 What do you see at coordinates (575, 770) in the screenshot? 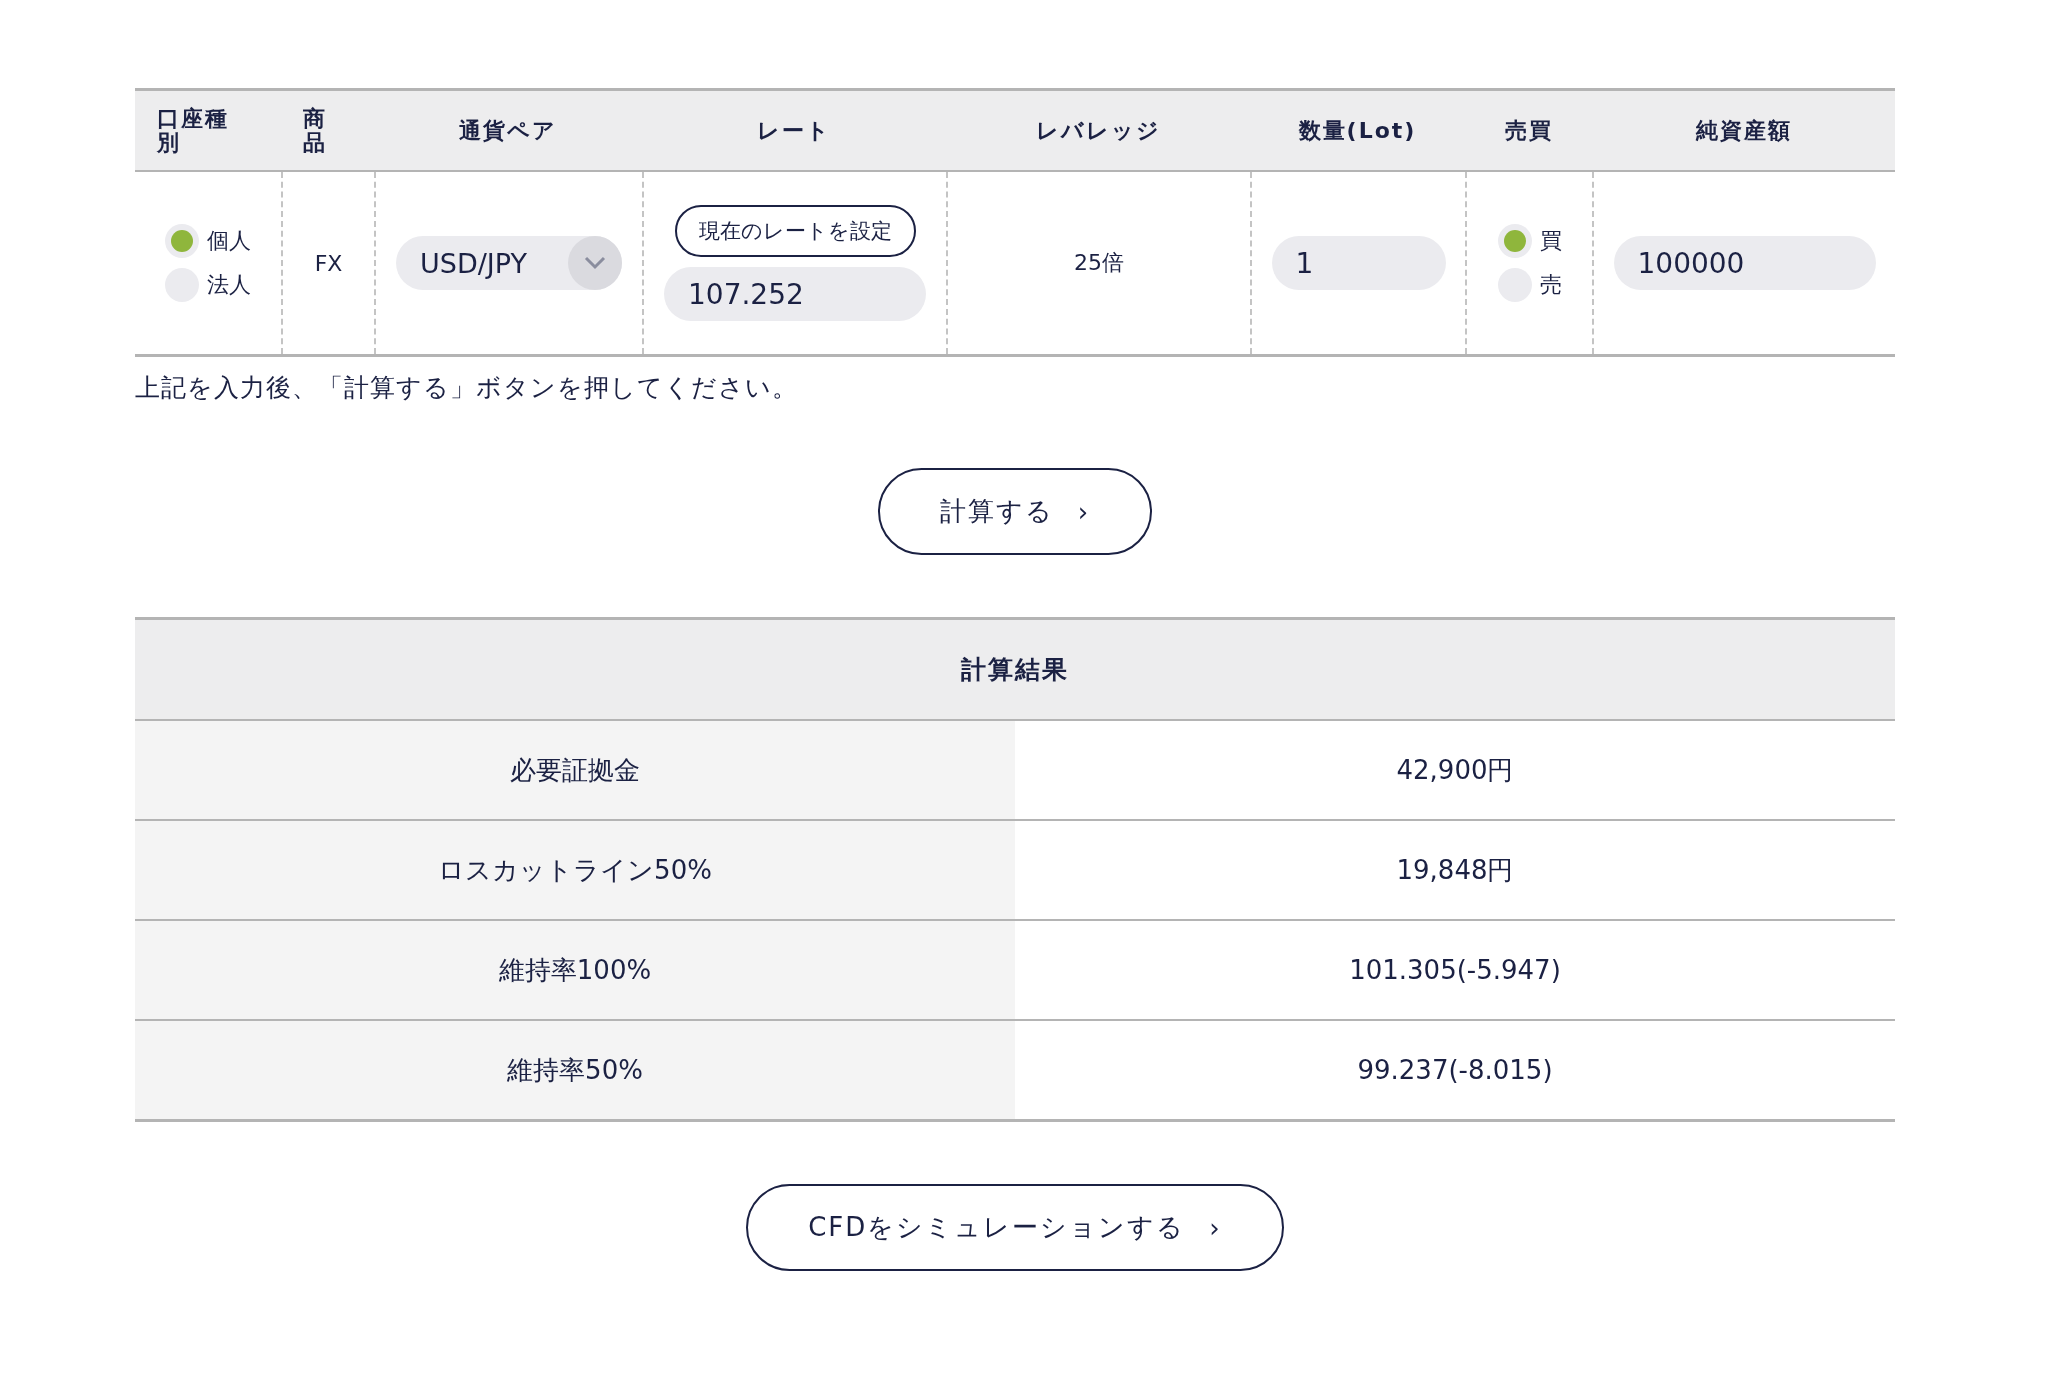
I see `result-label: 必要証拠金` at bounding box center [575, 770].